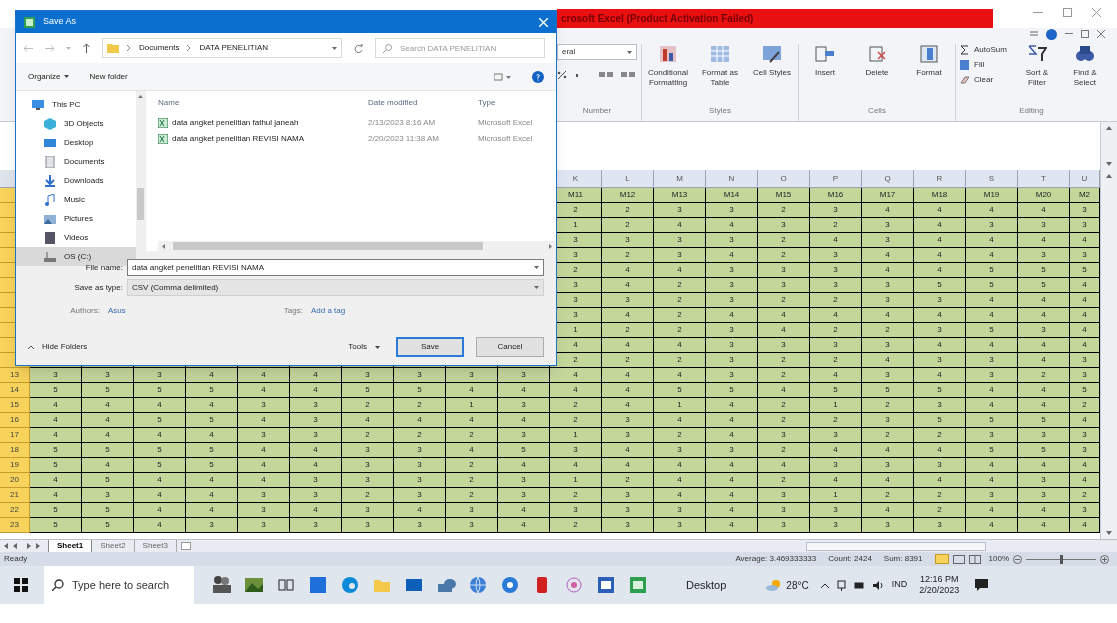 The width and height of the screenshot is (1117, 623). What do you see at coordinates (1044, 179) in the screenshot?
I see `column-header: T` at bounding box center [1044, 179].